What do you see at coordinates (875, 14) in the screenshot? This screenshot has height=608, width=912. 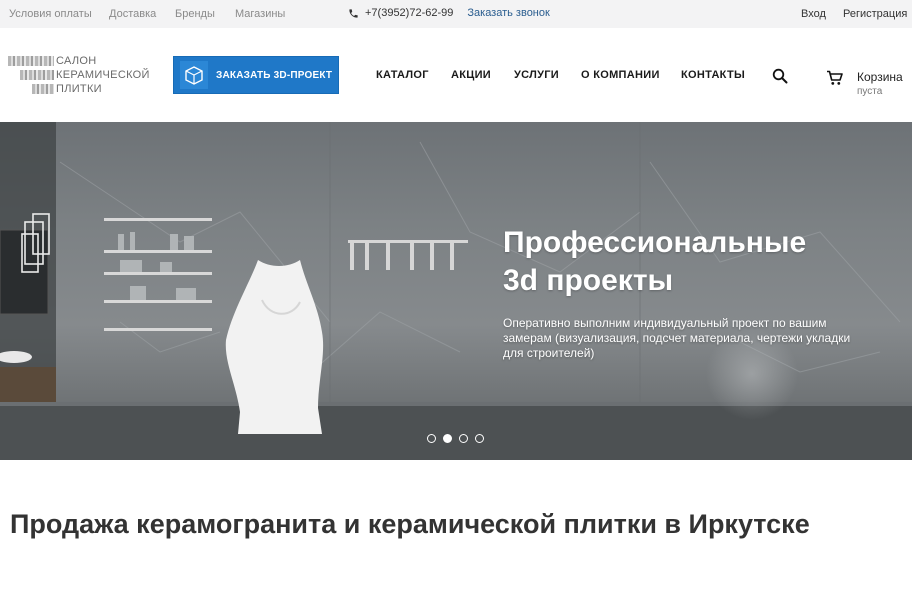 I see `register-link: Регистрация` at bounding box center [875, 14].